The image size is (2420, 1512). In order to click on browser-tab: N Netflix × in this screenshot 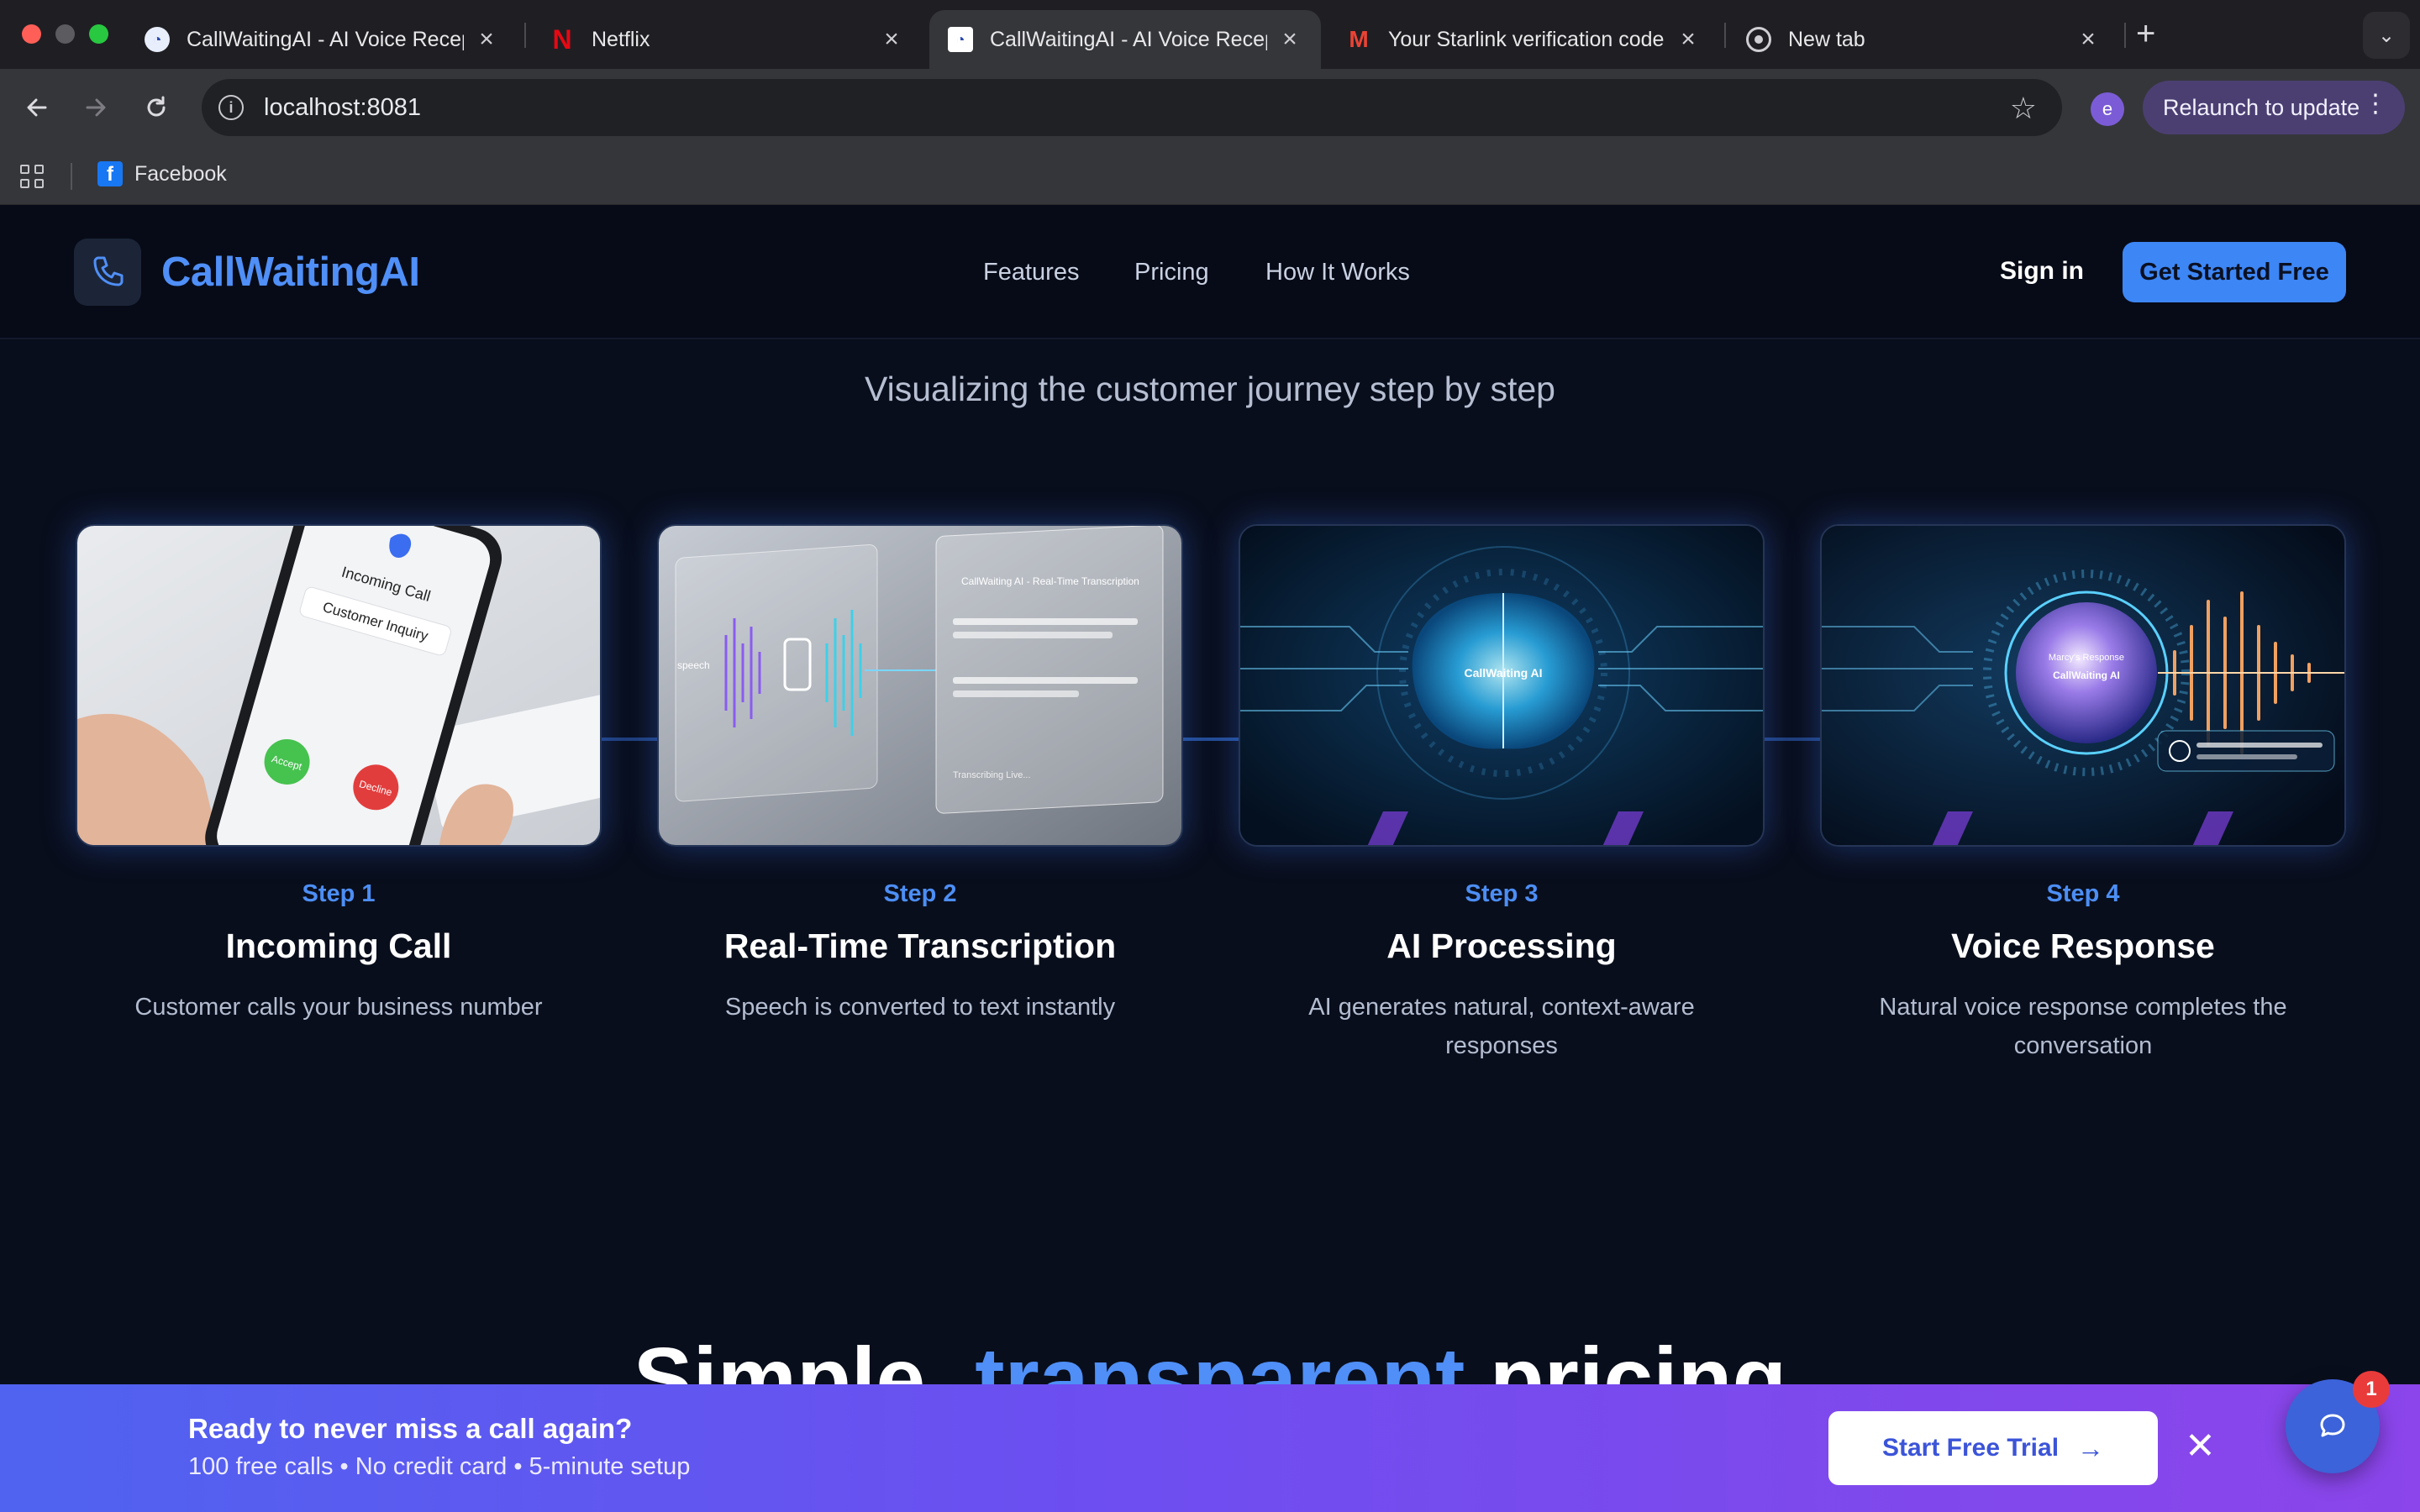, I will do `click(727, 39)`.